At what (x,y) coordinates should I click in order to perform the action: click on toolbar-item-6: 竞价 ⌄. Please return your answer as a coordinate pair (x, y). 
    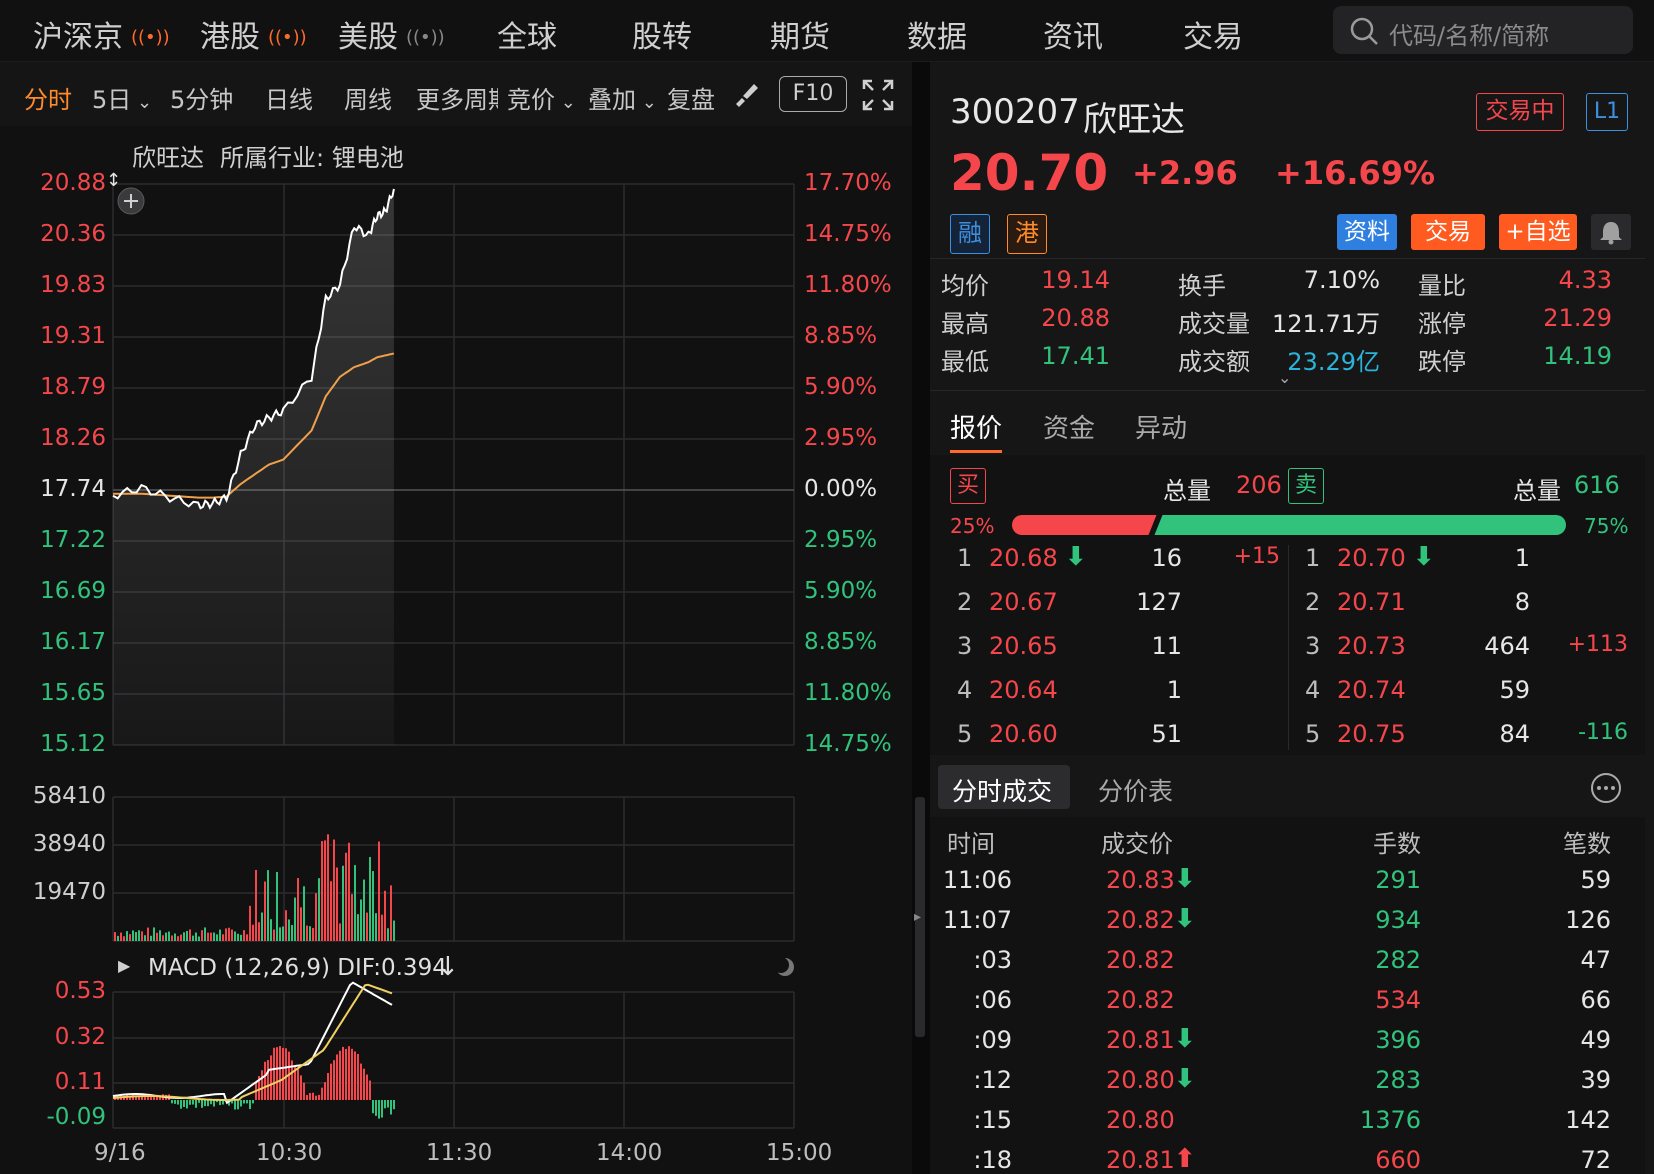
    Looking at the image, I should click on (541, 97).